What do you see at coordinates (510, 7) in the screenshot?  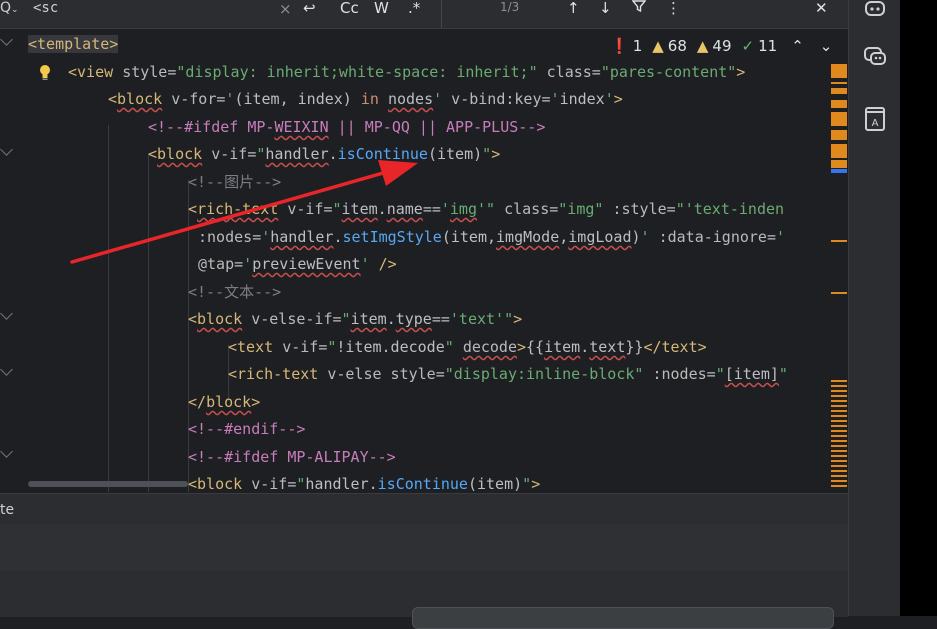 I see `search-result-count: 1/3` at bounding box center [510, 7].